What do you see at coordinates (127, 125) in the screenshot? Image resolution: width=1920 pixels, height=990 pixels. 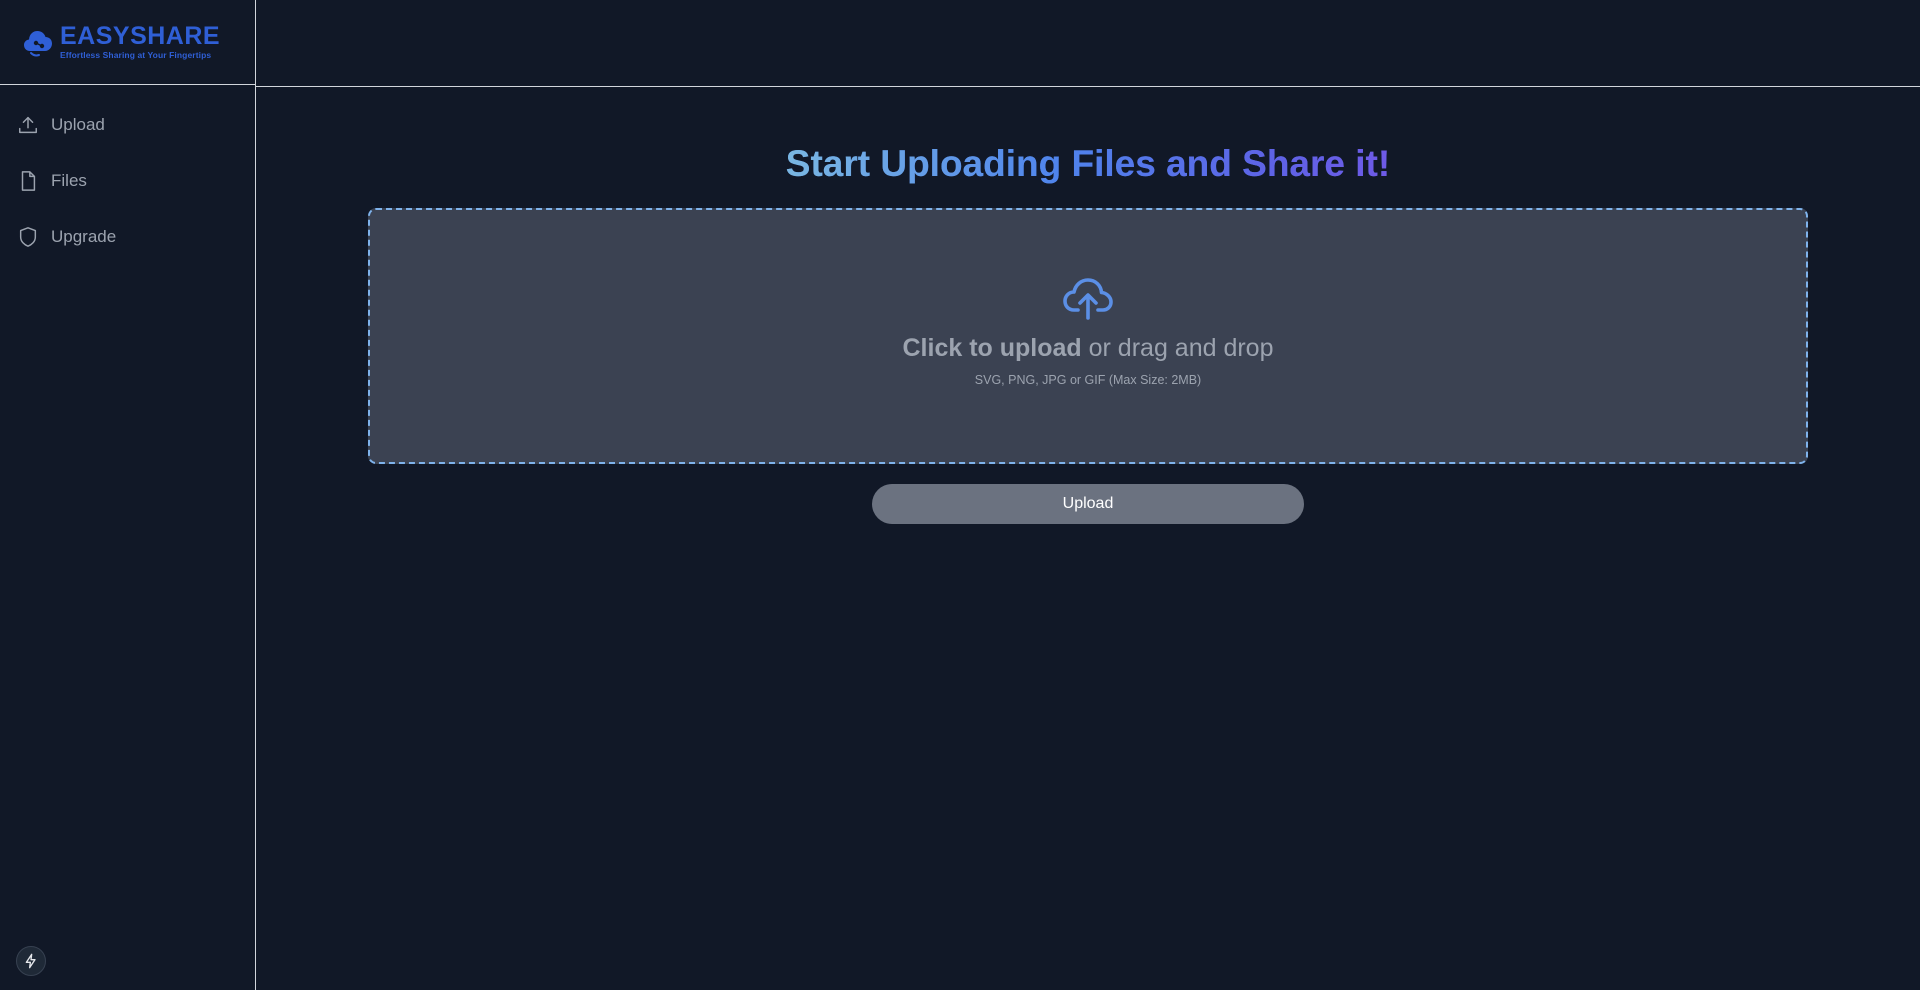 I see `sidebar-item-upload: Upload` at bounding box center [127, 125].